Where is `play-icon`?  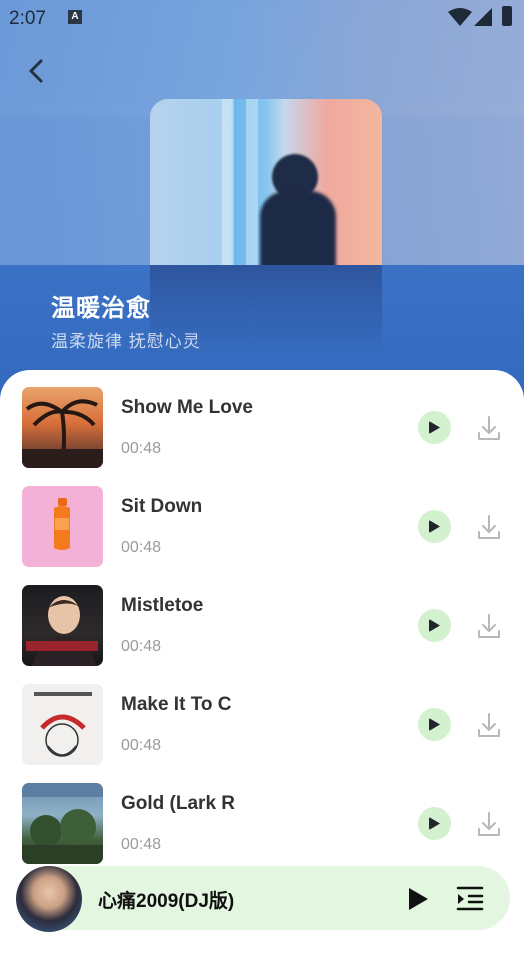 play-icon is located at coordinates (418, 899).